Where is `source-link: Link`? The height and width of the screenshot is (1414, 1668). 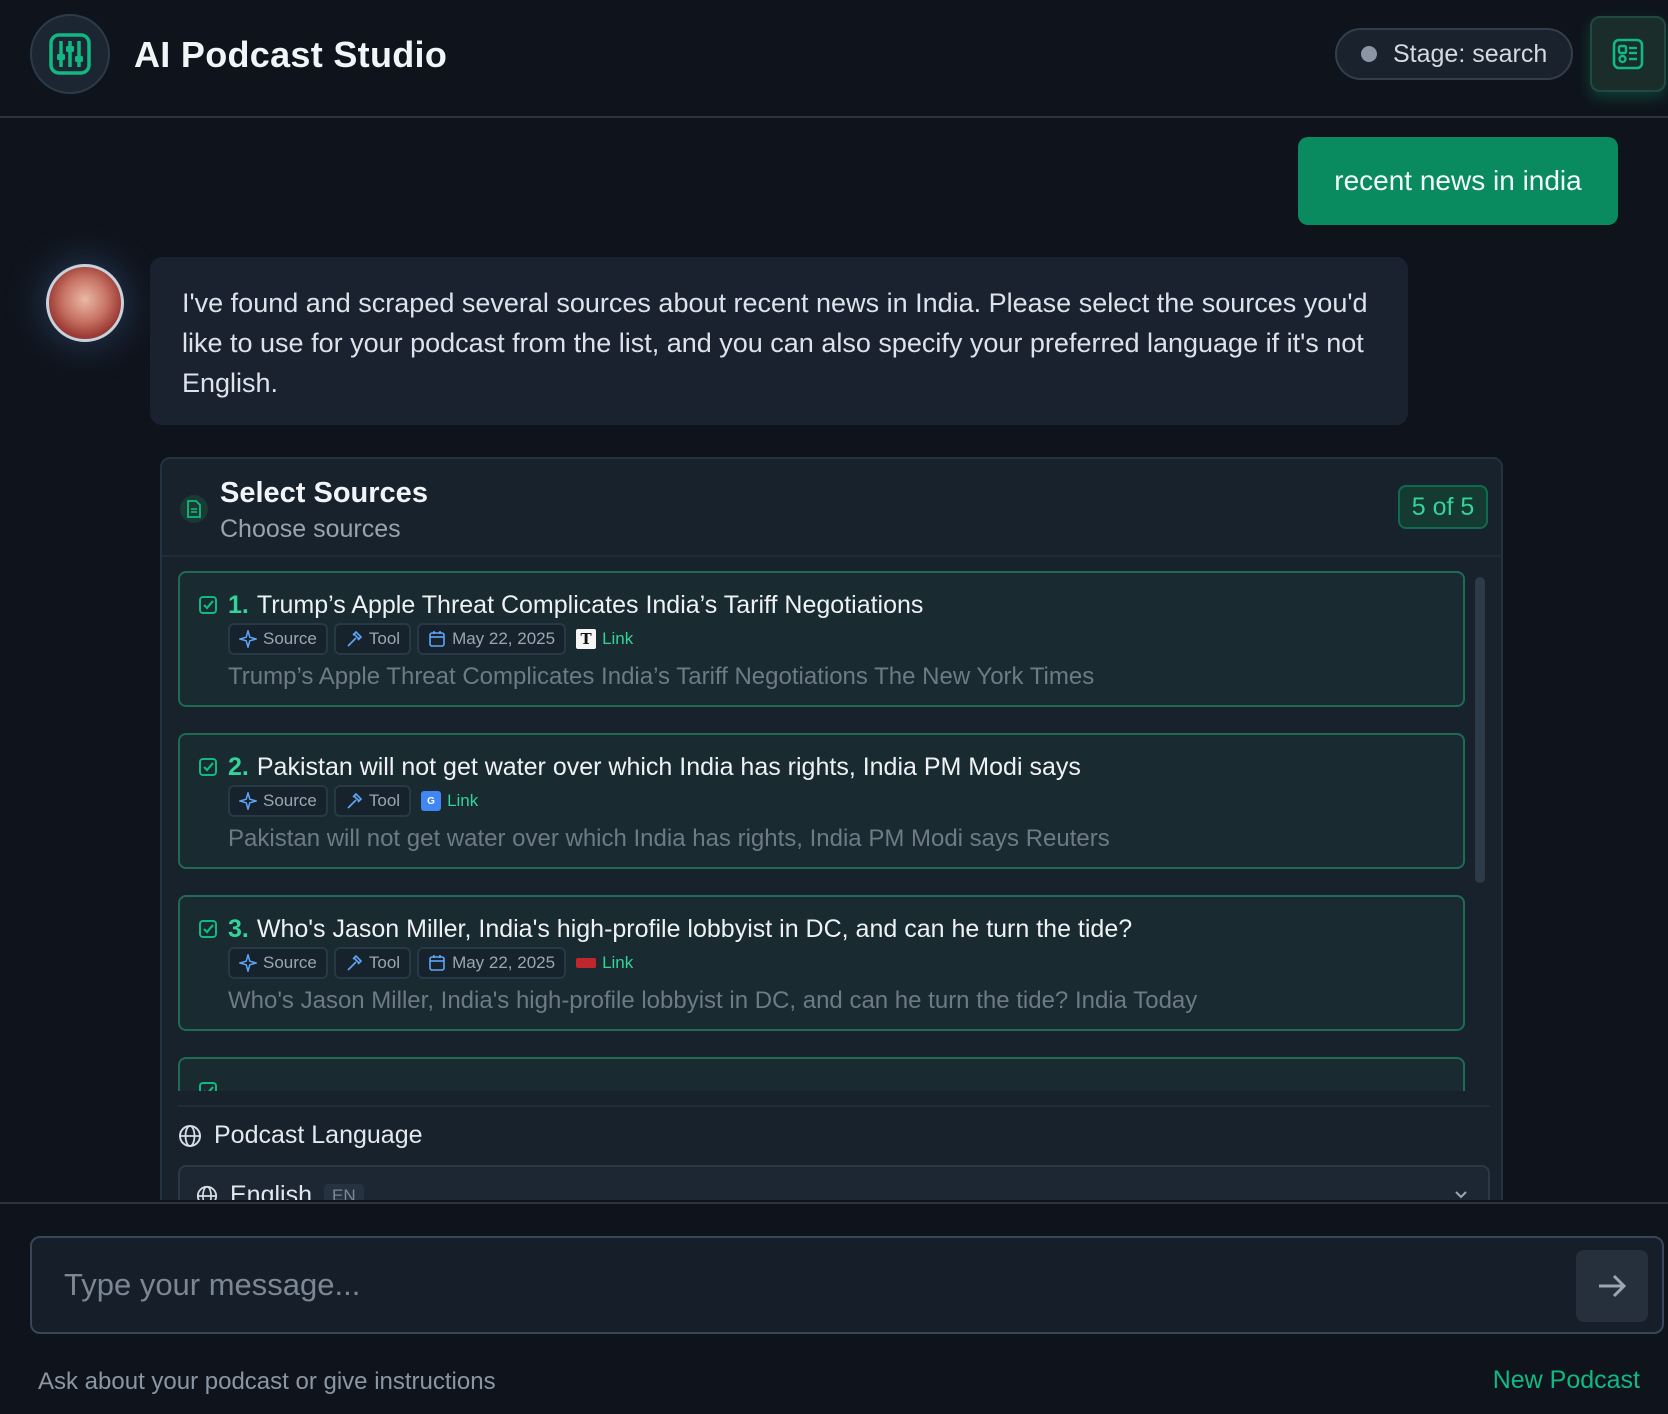
source-link: Link is located at coordinates (604, 963).